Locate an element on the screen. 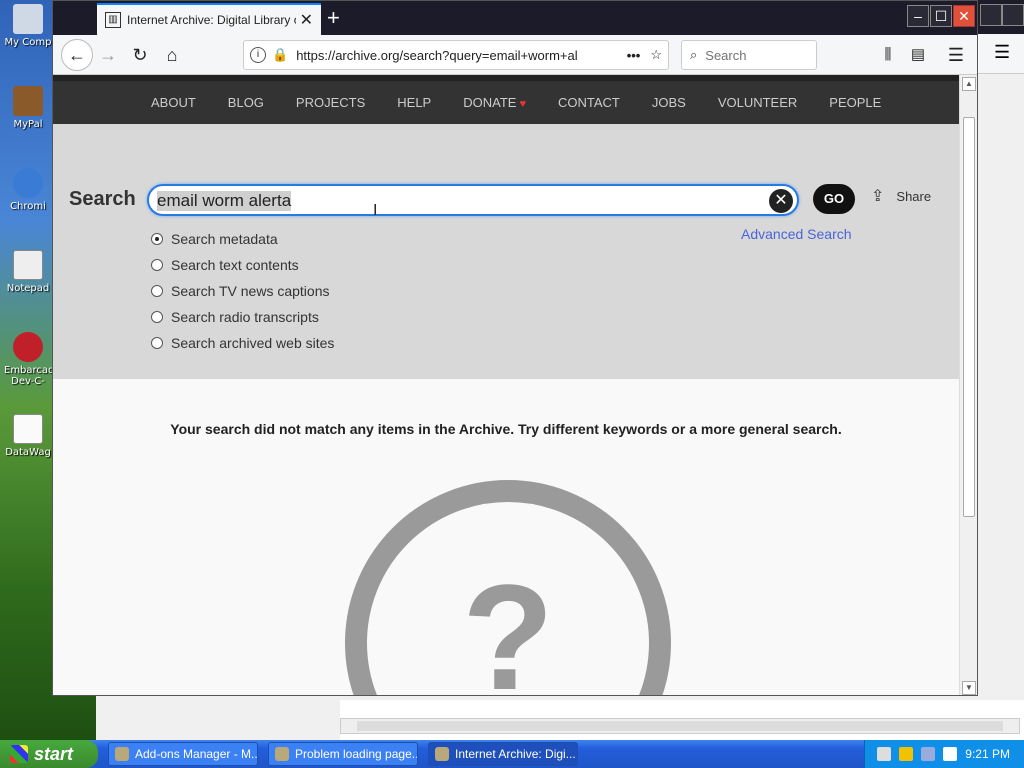  home-icon: ⌂ is located at coordinates (172, 55).